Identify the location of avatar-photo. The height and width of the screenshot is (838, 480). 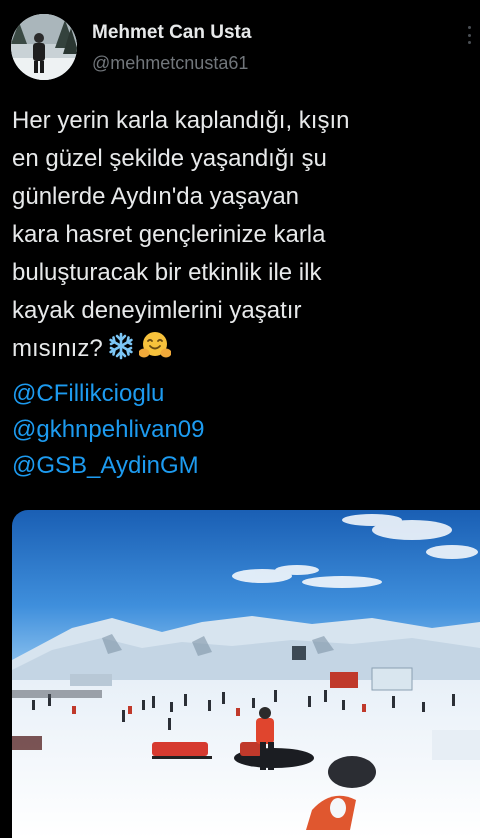
(44, 47).